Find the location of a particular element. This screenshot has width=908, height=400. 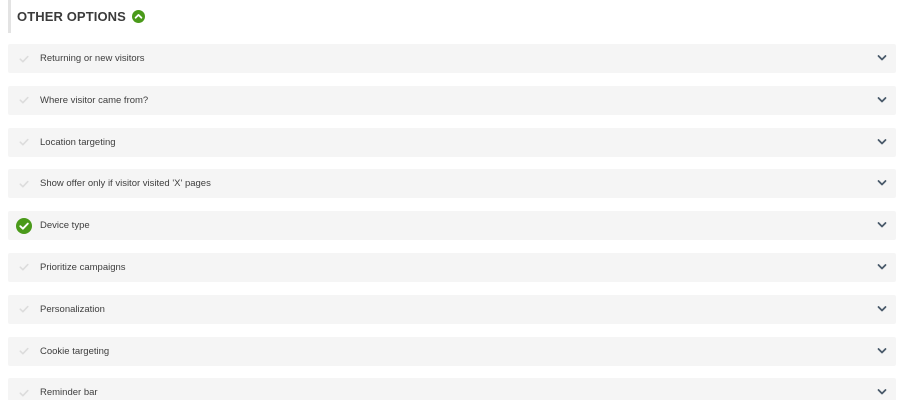

option-label: Where visitor came from? is located at coordinates (94, 100).